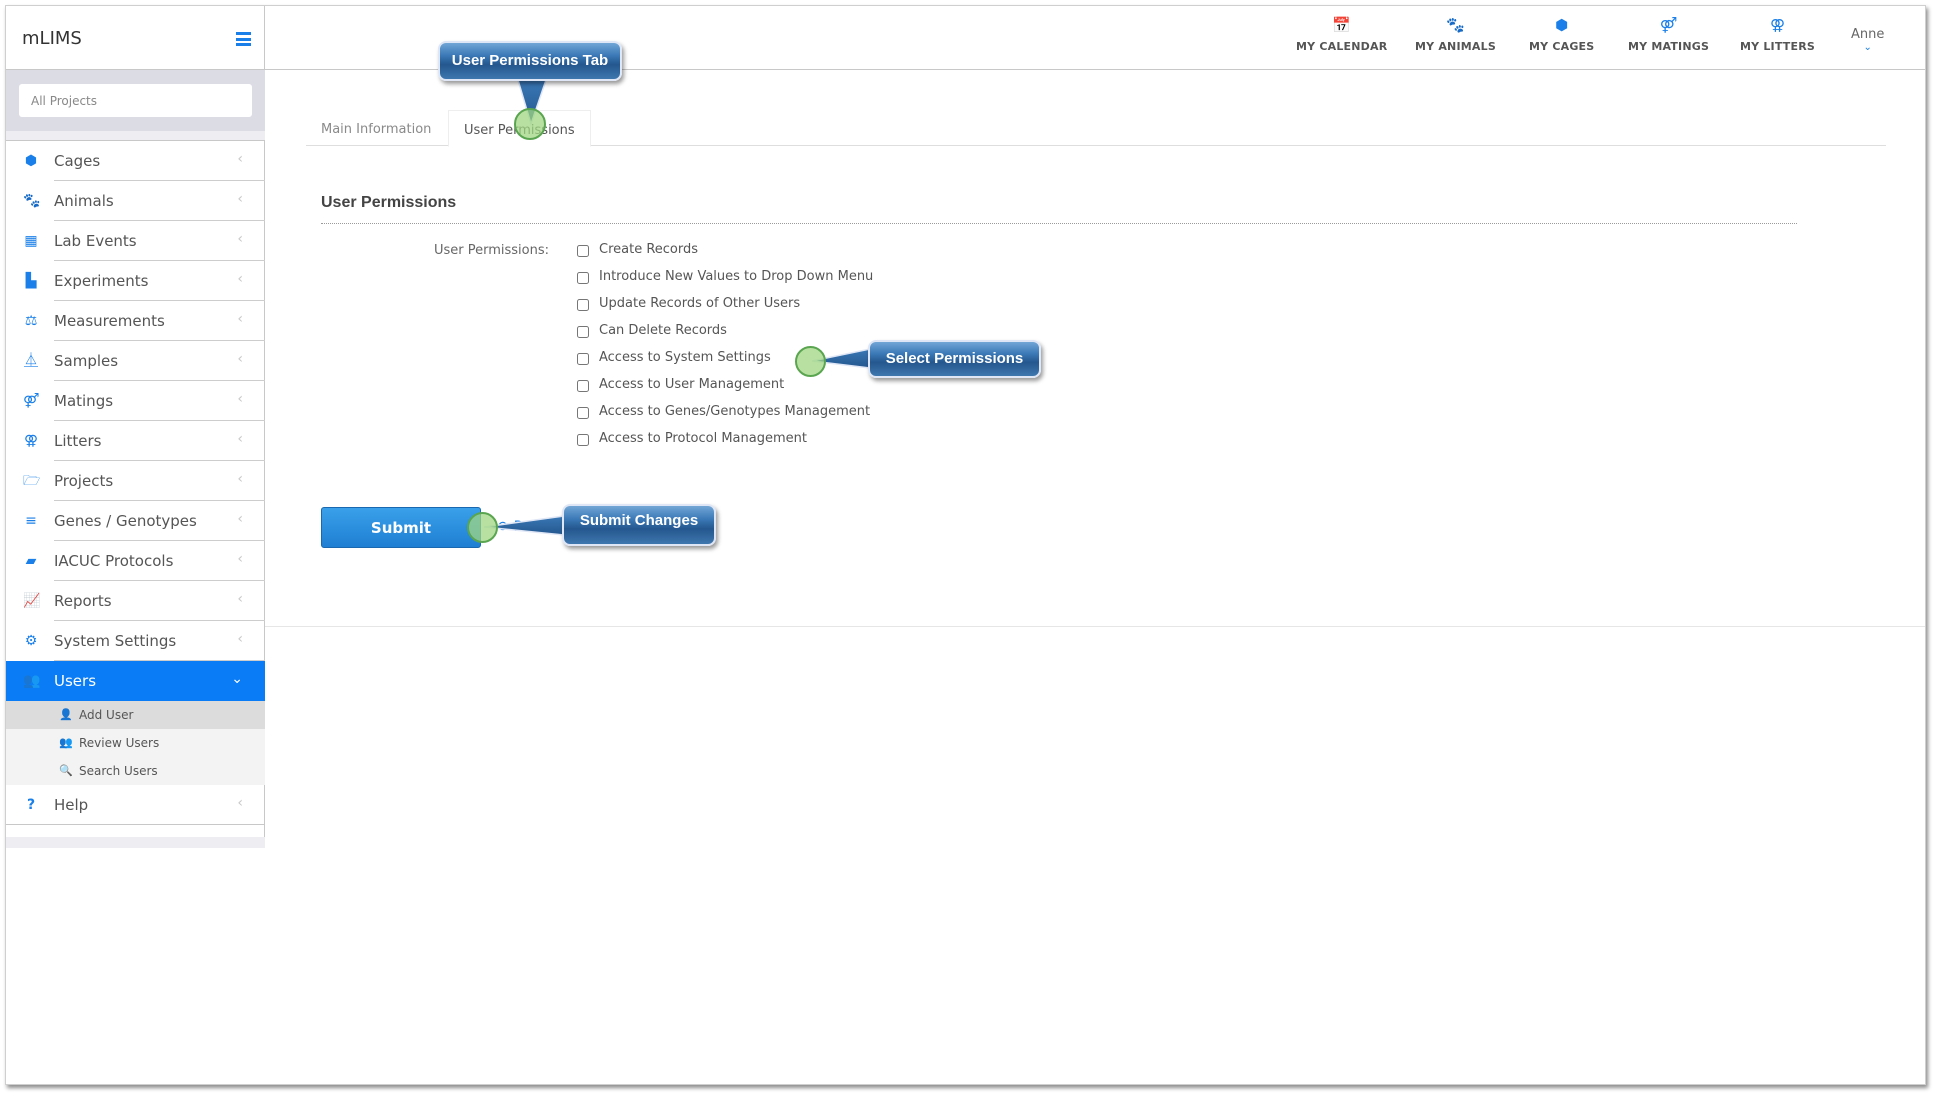  Describe the element at coordinates (135, 681) in the screenshot. I see `sidebar-item-users: 👥 Users ⌄` at that location.